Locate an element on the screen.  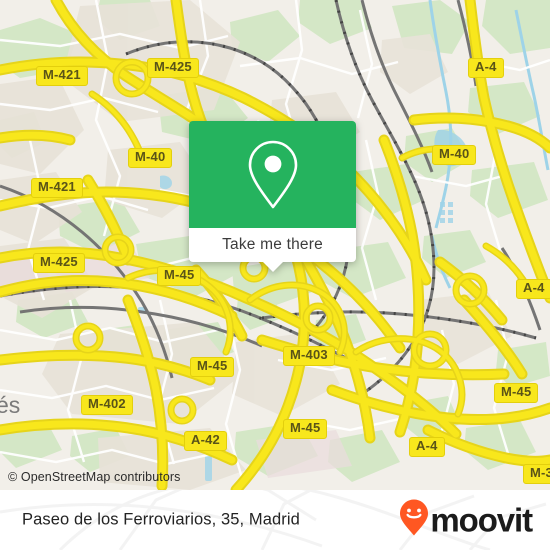
popup-tail is located at coordinates (272, 266).